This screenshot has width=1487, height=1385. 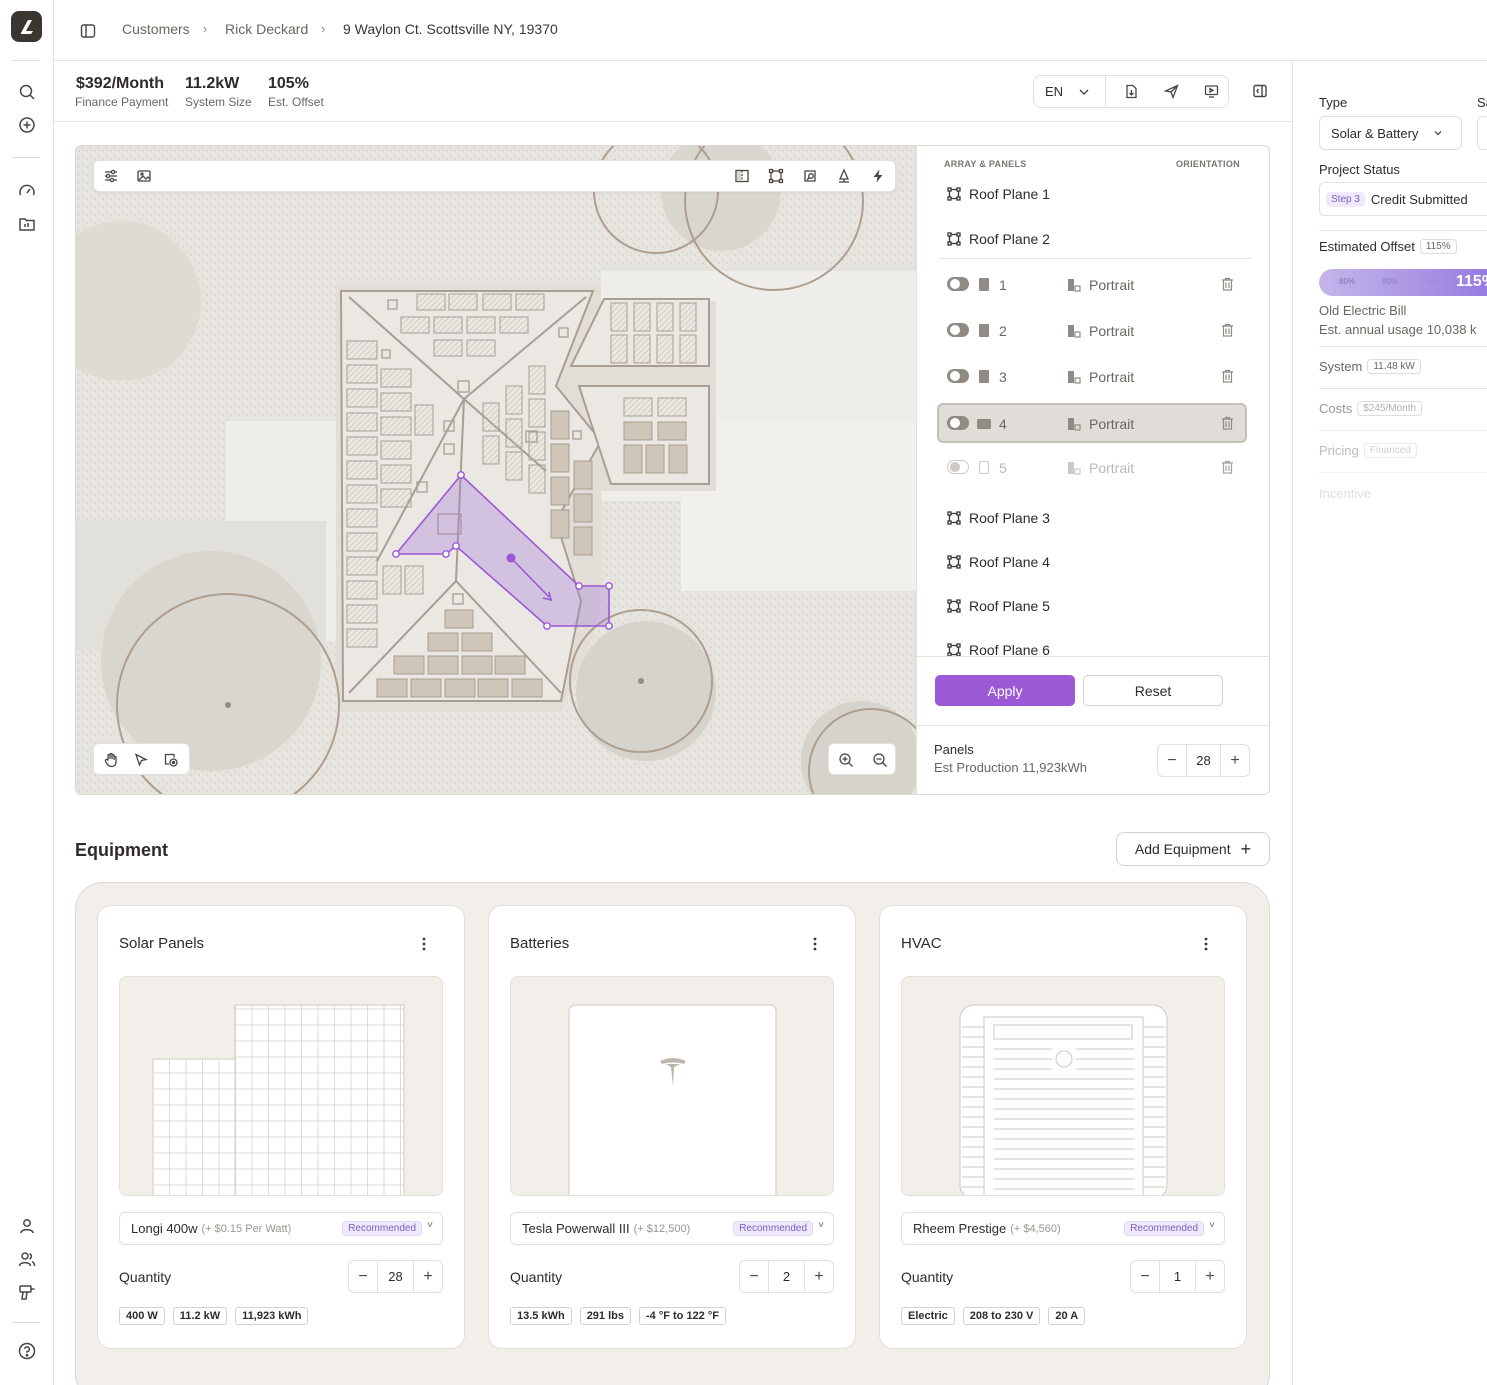 I want to click on array-row-selected: 4 Portrait, so click(x=1092, y=423).